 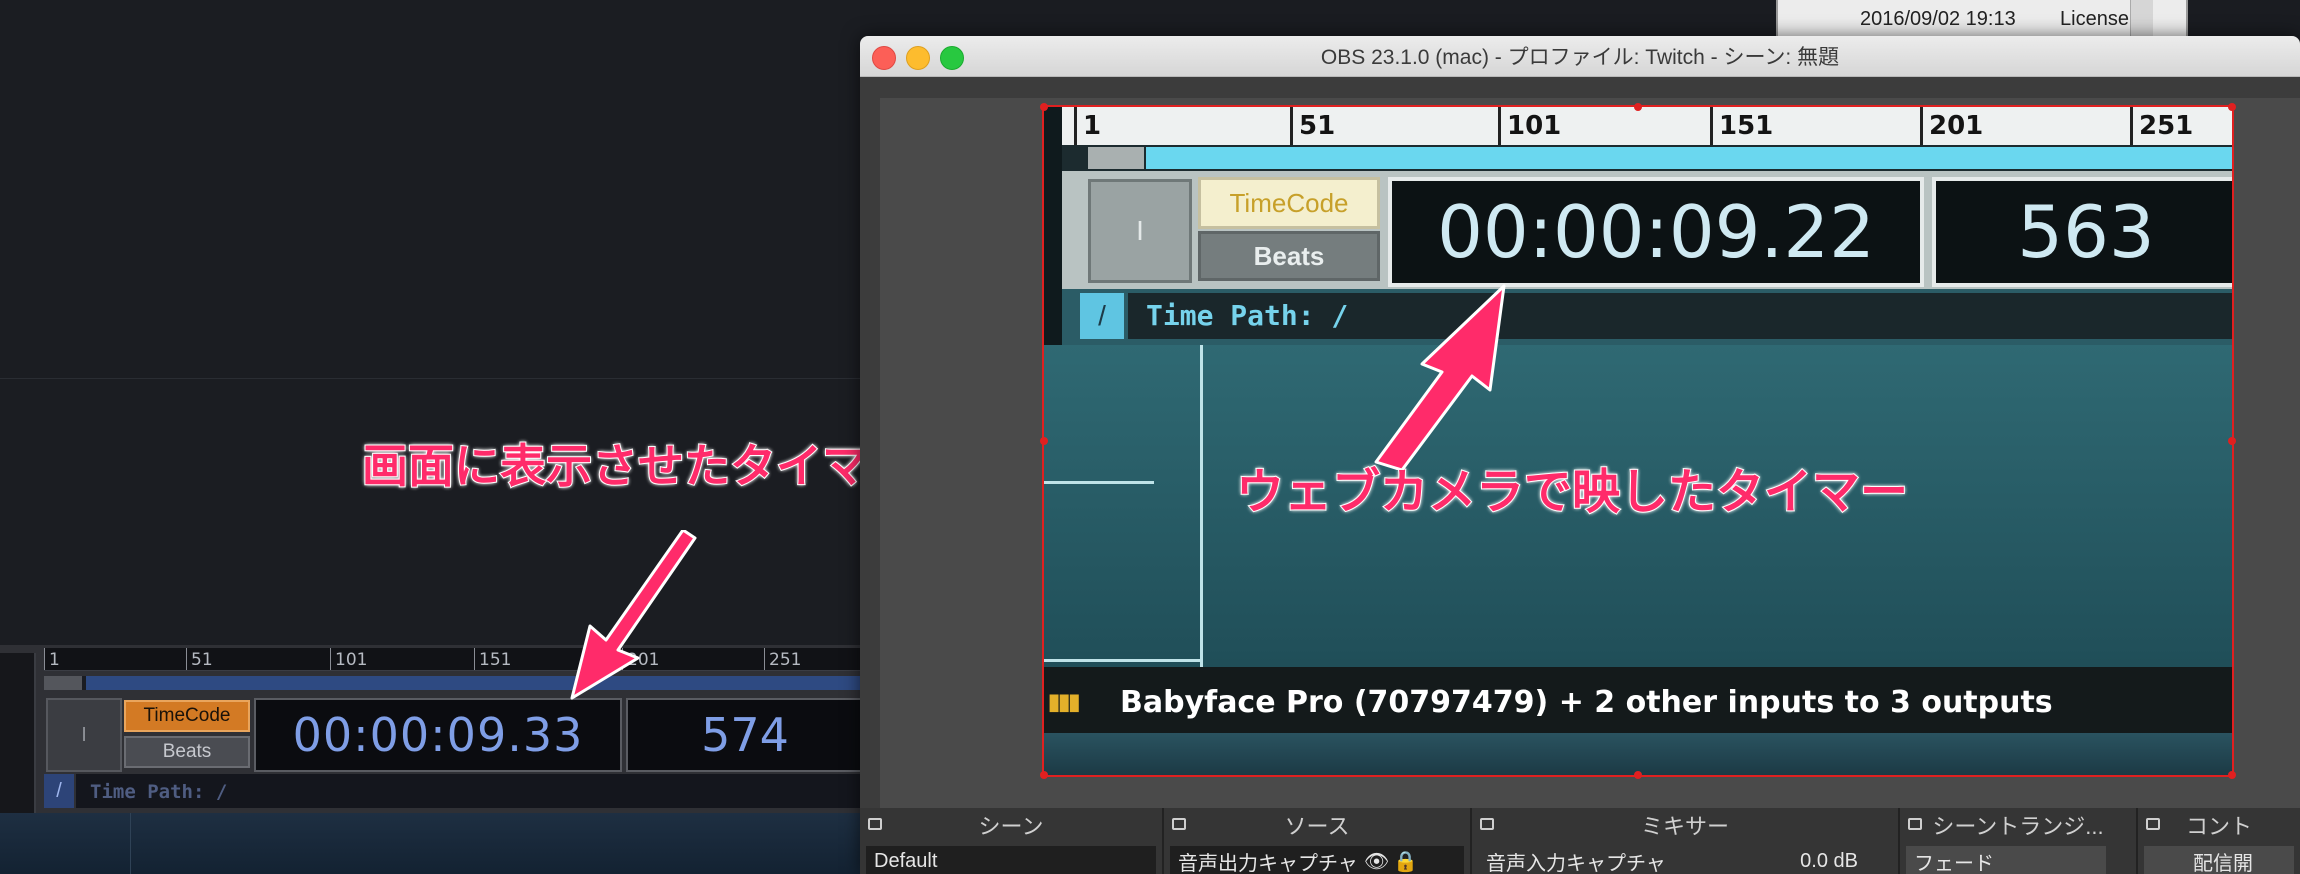 What do you see at coordinates (1684, 826) in the screenshot?
I see `mixer-panel-title: ミキサー` at bounding box center [1684, 826].